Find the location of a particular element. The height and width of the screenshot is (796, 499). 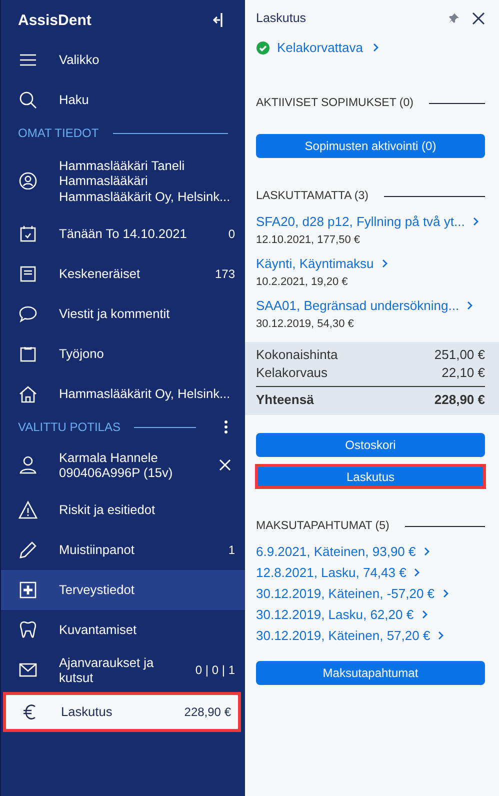

count-label: 0 is located at coordinates (231, 234).